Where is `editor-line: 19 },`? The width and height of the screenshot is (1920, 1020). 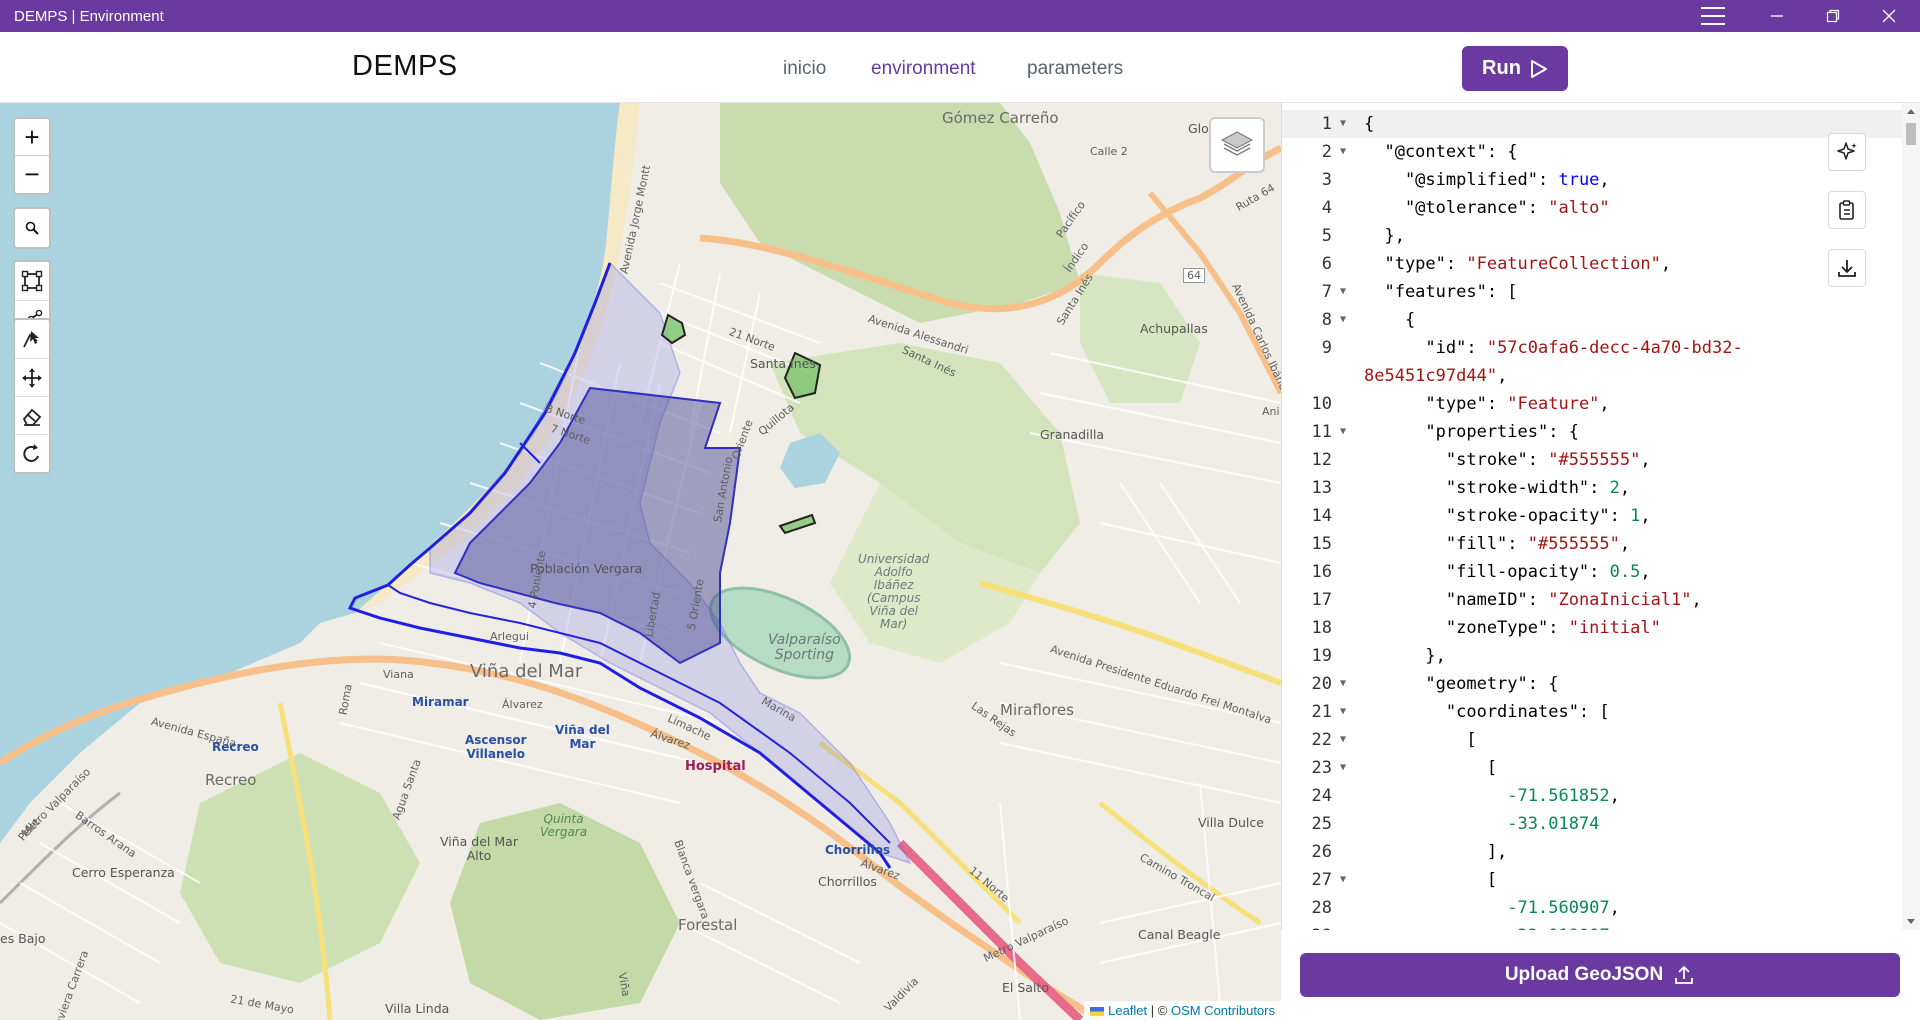
editor-line: 19 }, is located at coordinates (1593, 656).